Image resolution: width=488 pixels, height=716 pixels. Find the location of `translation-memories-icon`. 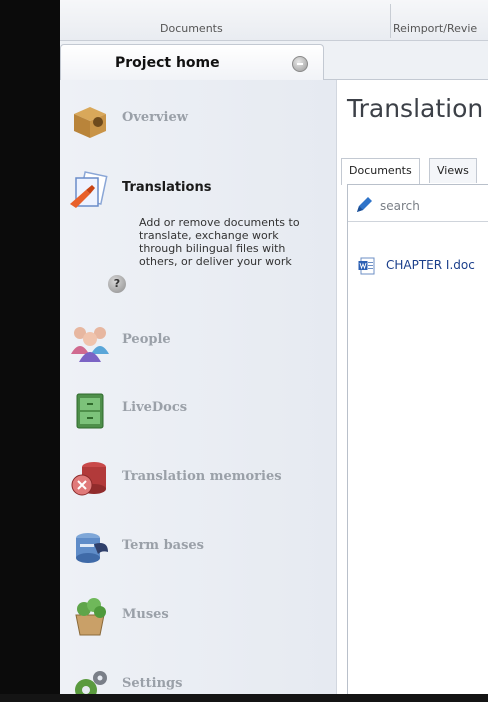

translation-memories-icon is located at coordinates (88, 479).